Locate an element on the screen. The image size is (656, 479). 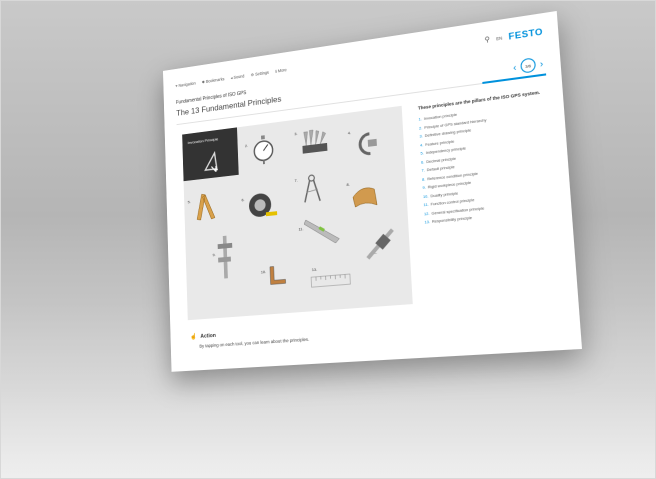
vernier-caliper-icon is located at coordinates (226, 258).